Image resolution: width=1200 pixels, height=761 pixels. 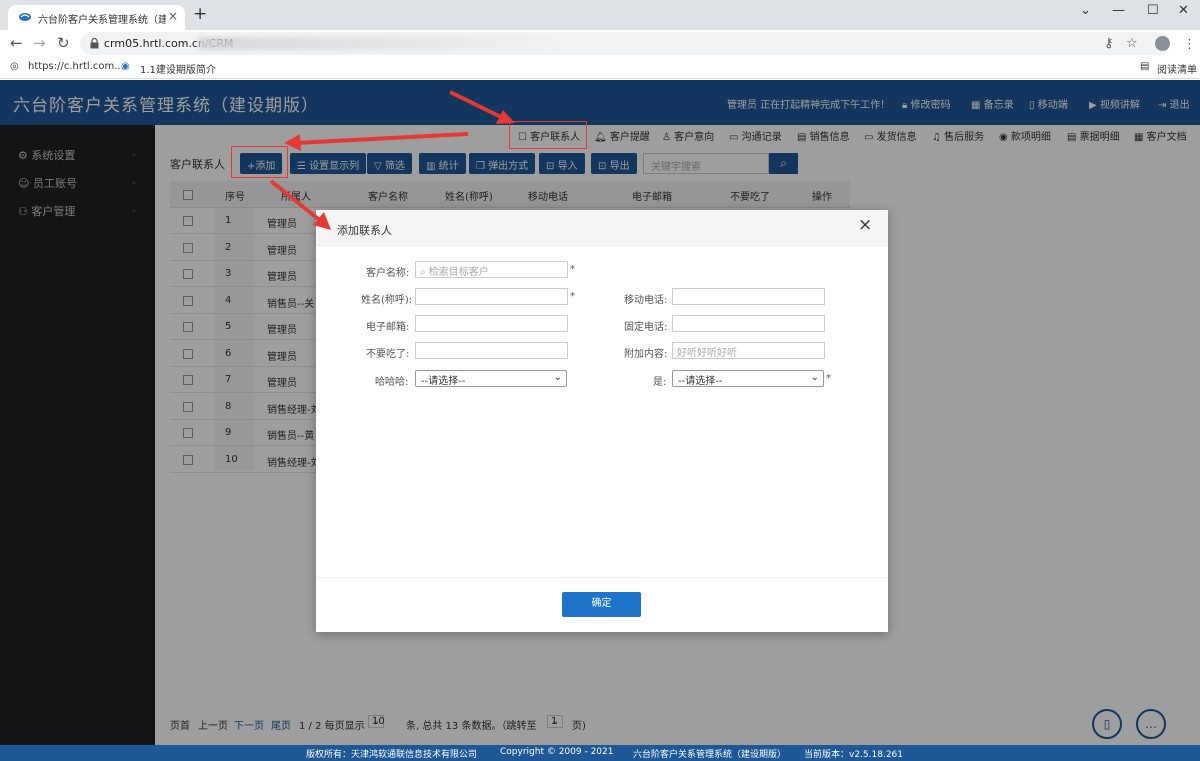 What do you see at coordinates (443, 381) in the screenshot?
I see `hahaha-value: --请选择--` at bounding box center [443, 381].